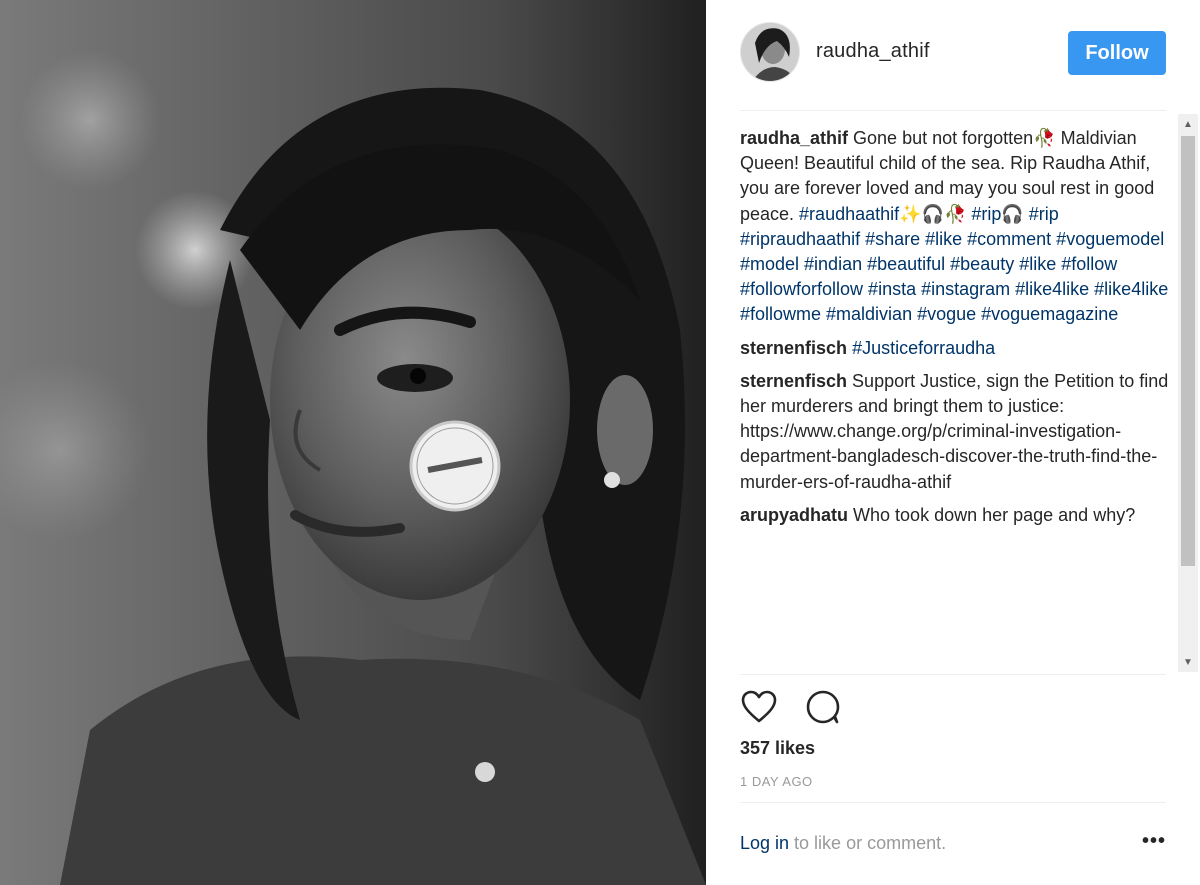 This screenshot has height=885, width=1200. Describe the element at coordinates (794, 138) in the screenshot. I see `comment-username: raudha_athif` at that location.